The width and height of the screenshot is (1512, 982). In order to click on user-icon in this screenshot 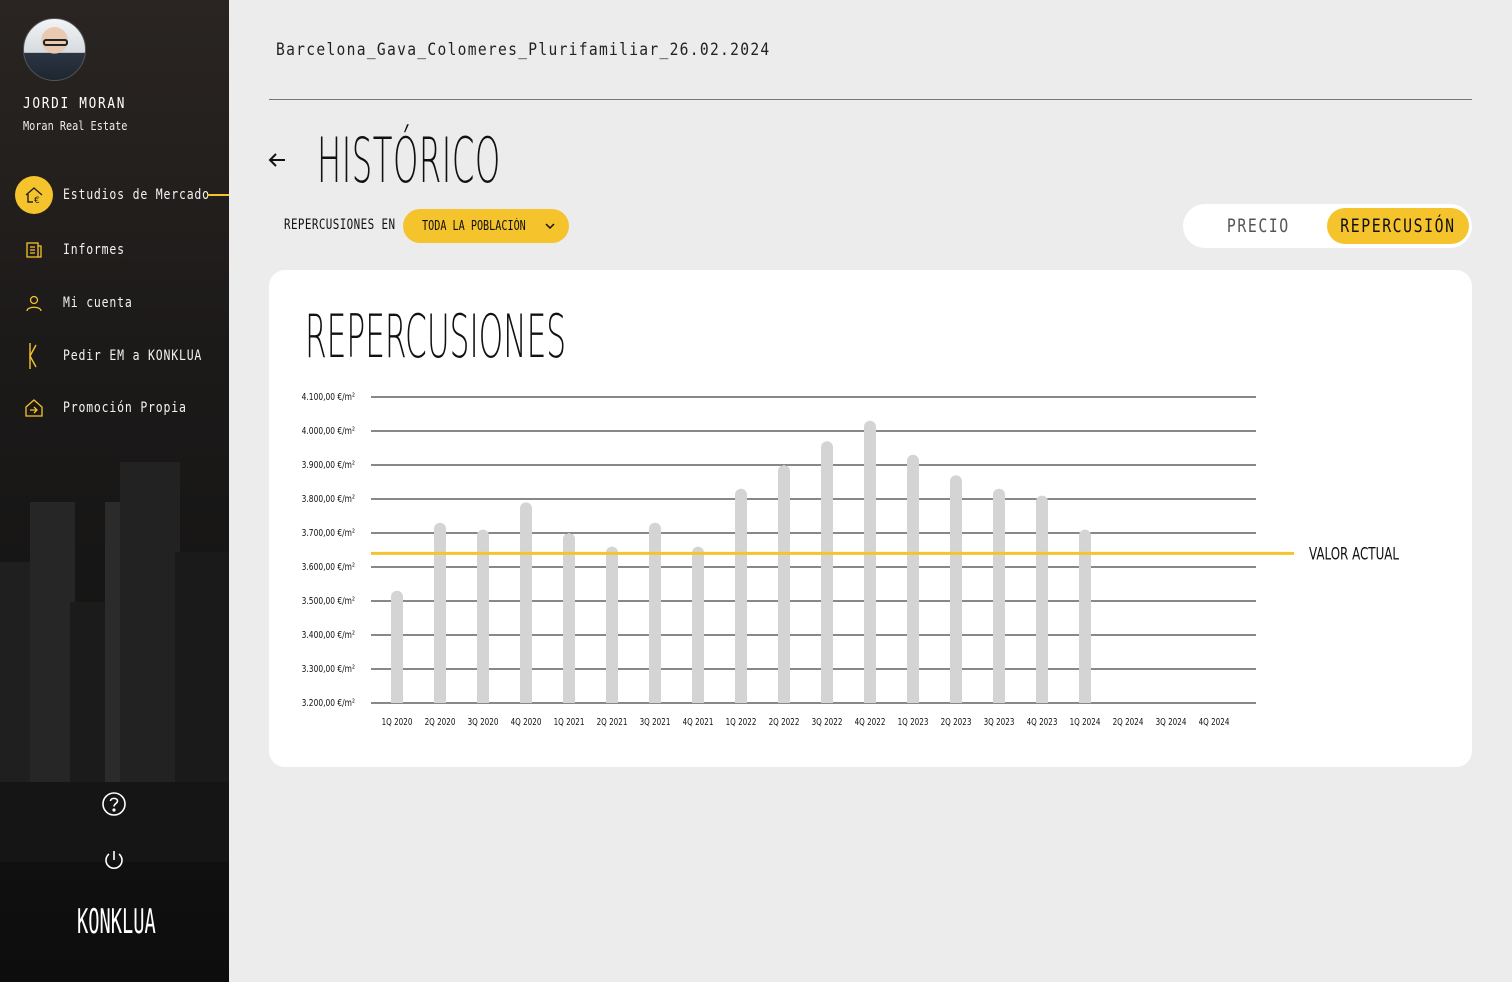, I will do `click(34, 303)`.